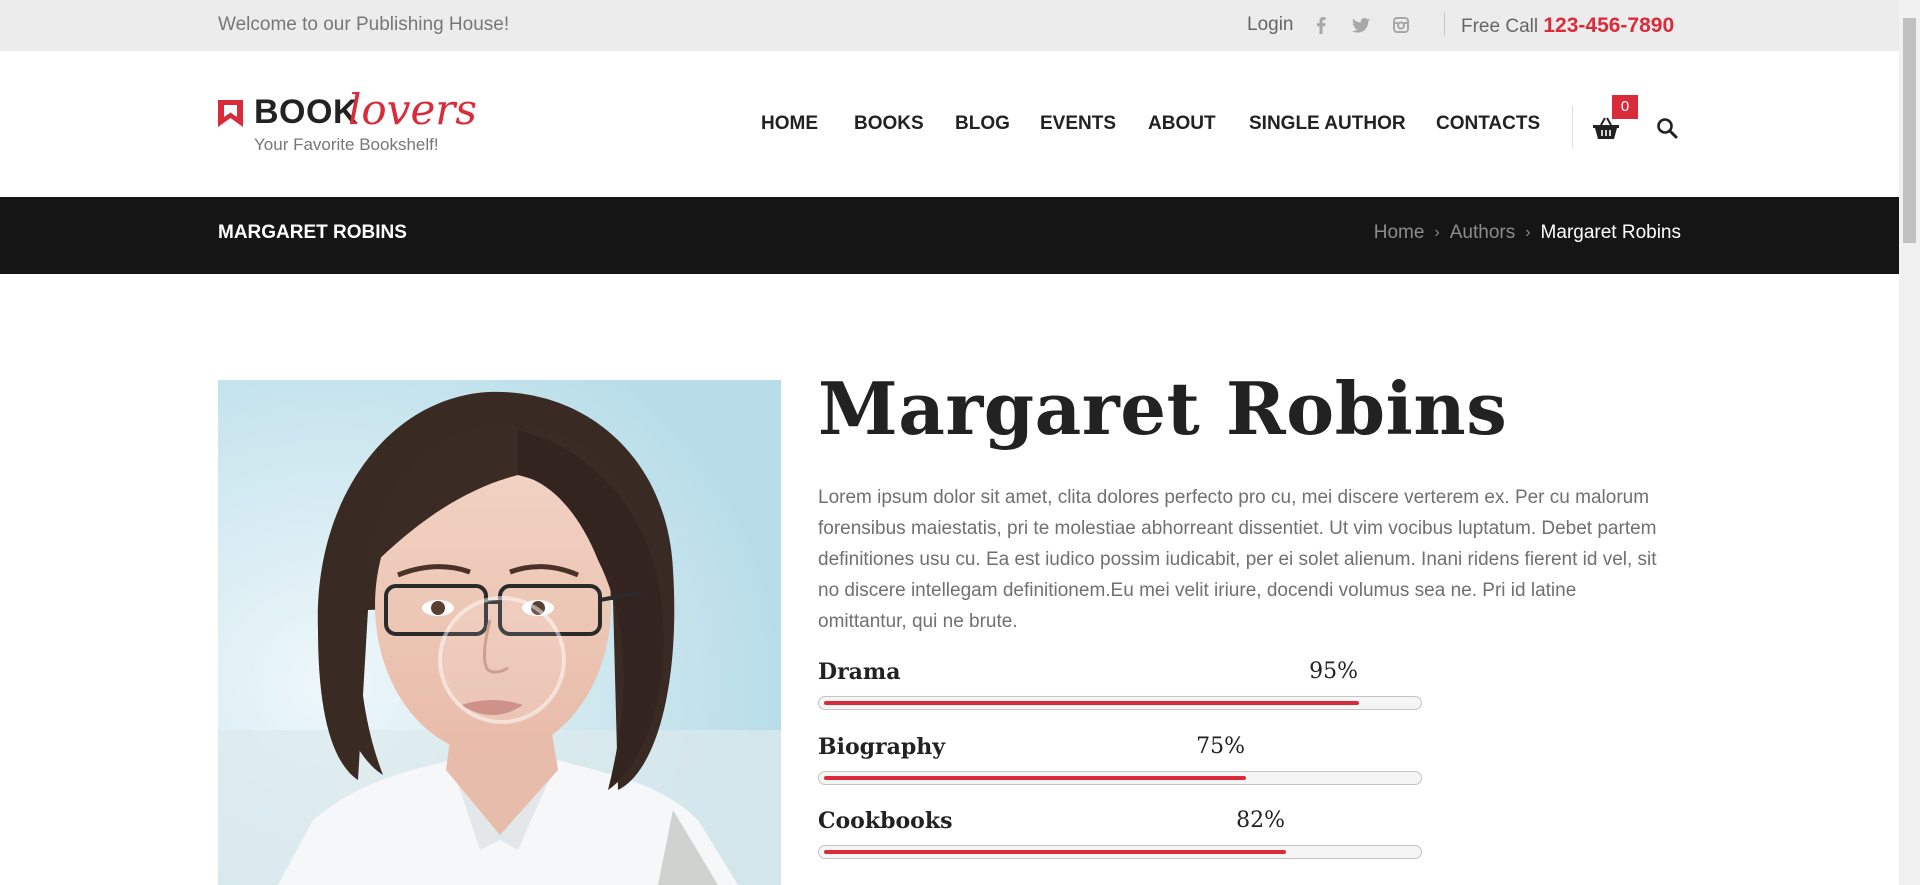 This screenshot has width=1920, height=885. I want to click on scrollbar-thumb, so click(1909, 130).